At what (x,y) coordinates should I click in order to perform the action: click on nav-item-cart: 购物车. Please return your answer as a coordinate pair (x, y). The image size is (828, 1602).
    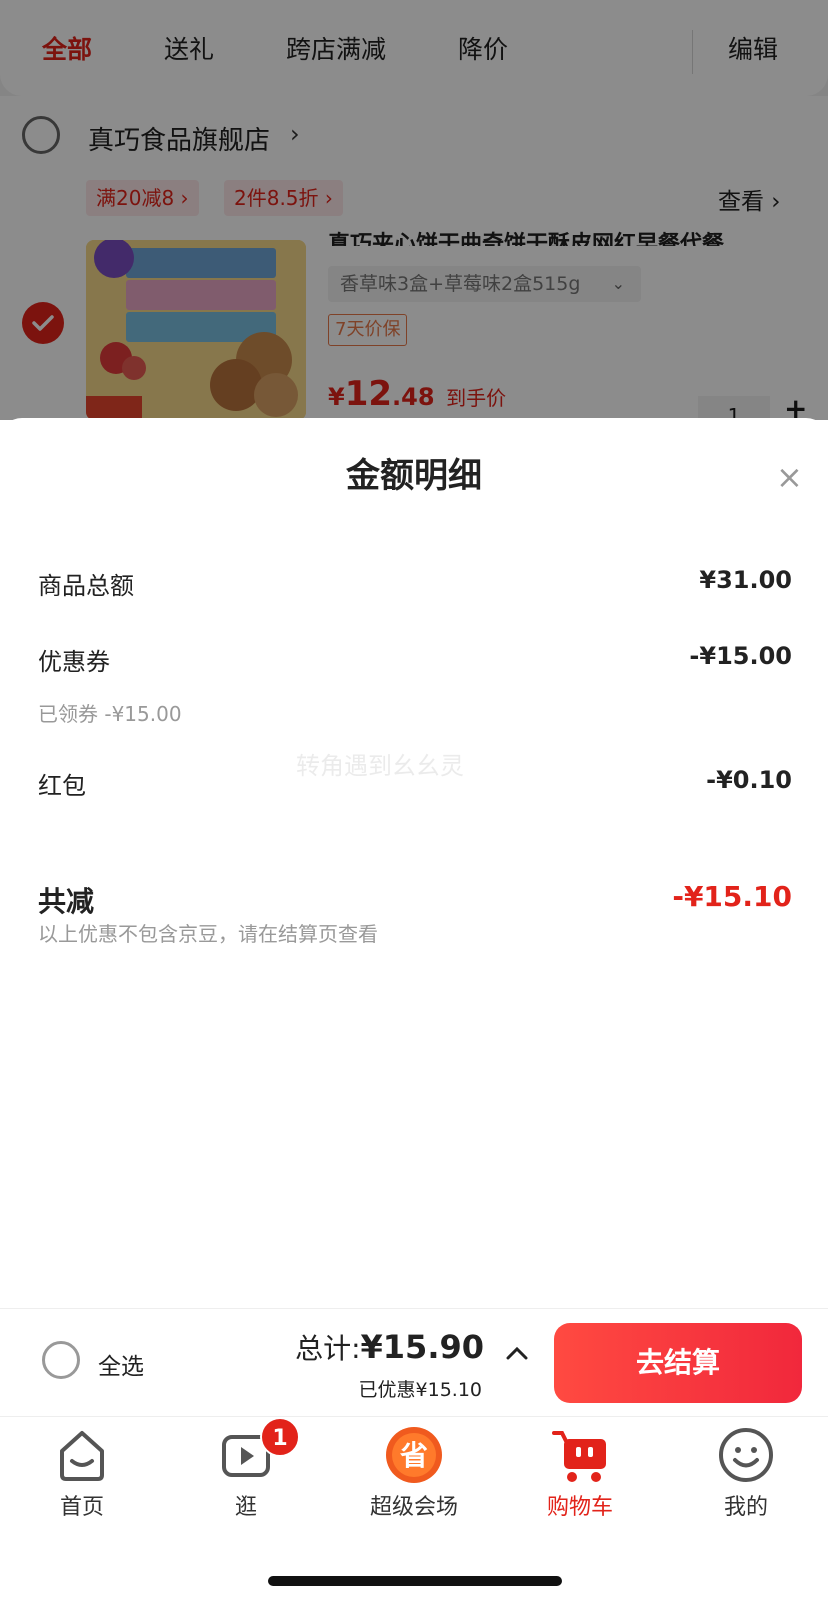
    Looking at the image, I should click on (580, 1473).